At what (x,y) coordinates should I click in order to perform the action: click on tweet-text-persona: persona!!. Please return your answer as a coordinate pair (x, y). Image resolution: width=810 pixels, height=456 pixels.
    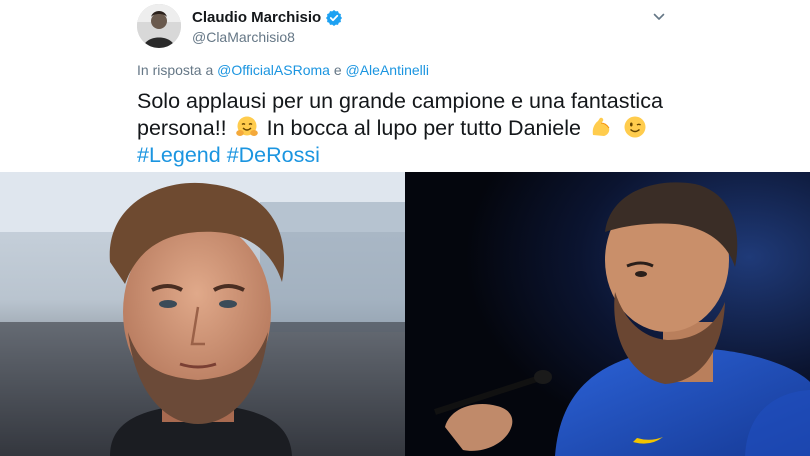
    Looking at the image, I should click on (182, 128).